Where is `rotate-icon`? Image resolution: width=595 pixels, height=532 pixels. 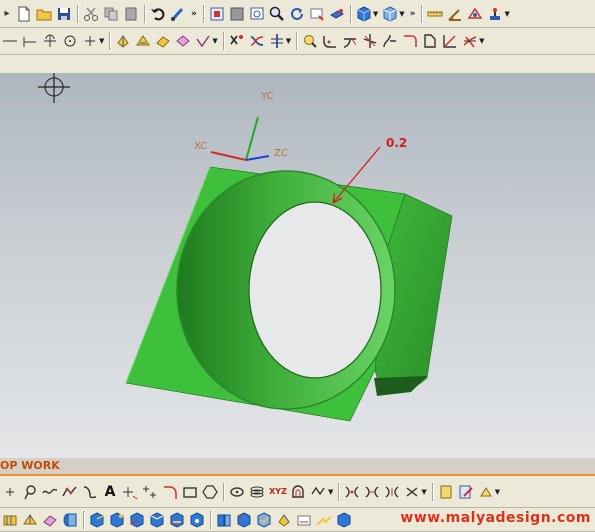 rotate-icon is located at coordinates (297, 14).